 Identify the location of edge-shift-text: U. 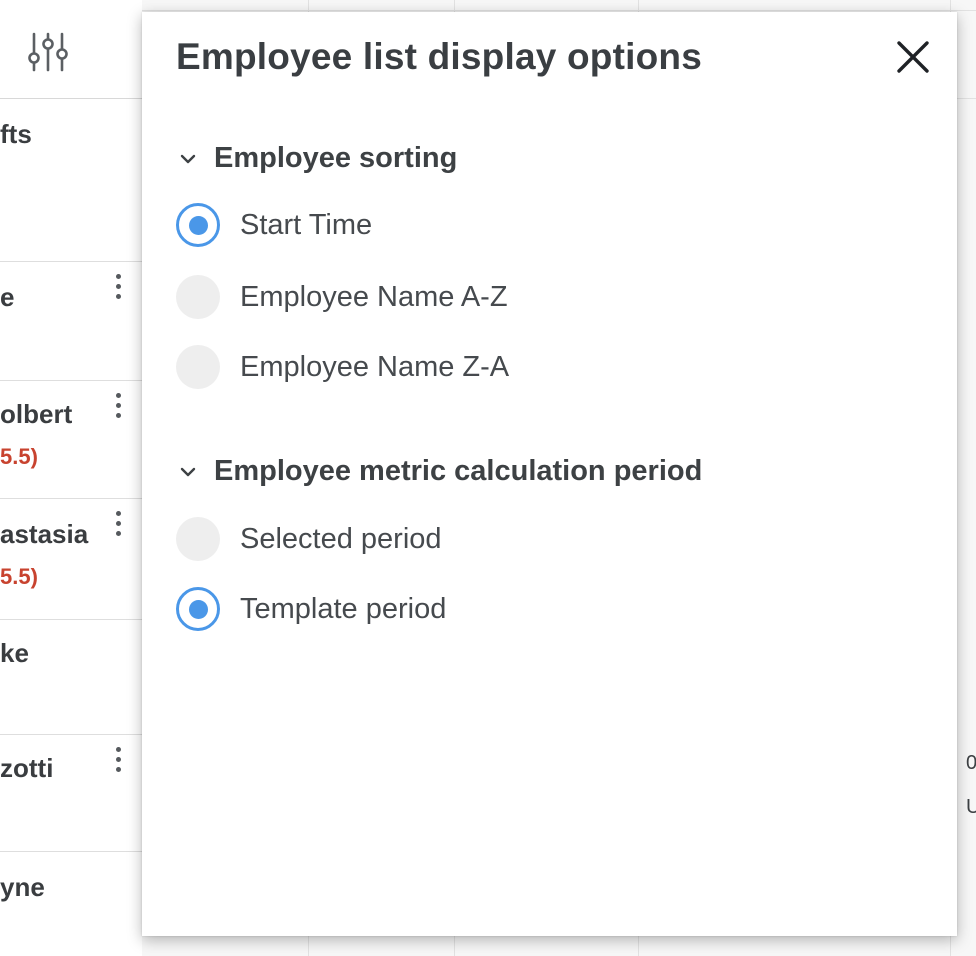
(971, 807).